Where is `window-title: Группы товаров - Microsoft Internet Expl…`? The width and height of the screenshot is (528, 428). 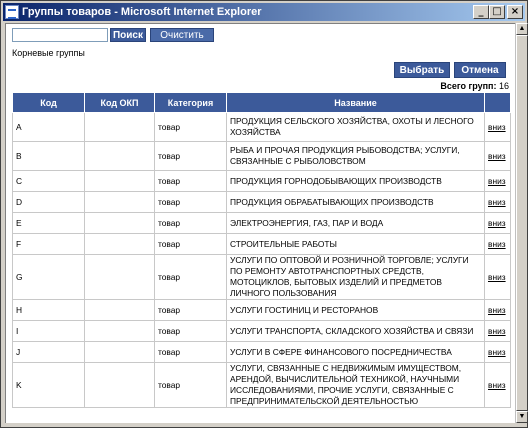
window-title: Группы товаров - Microsoft Internet Expl… is located at coordinates (142, 12).